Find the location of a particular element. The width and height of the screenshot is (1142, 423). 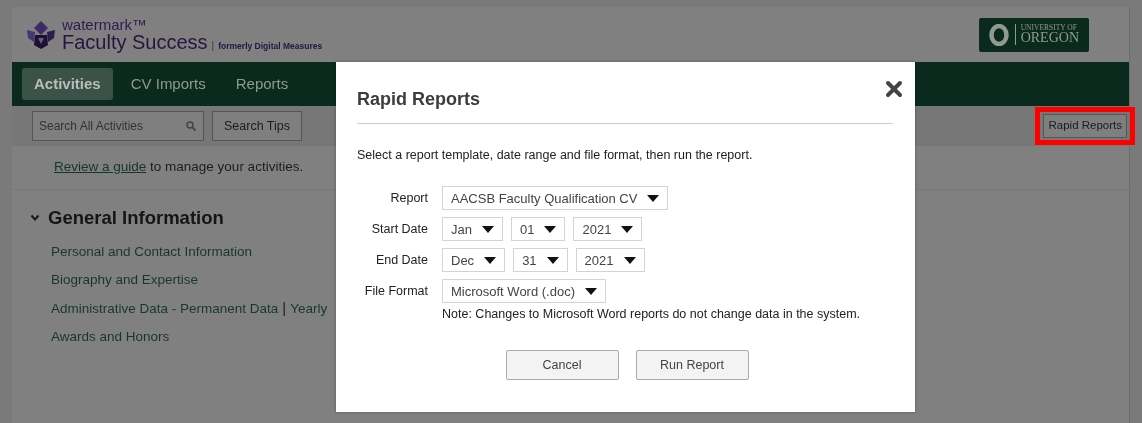

brand-name: Faculty Success is located at coordinates (135, 42).